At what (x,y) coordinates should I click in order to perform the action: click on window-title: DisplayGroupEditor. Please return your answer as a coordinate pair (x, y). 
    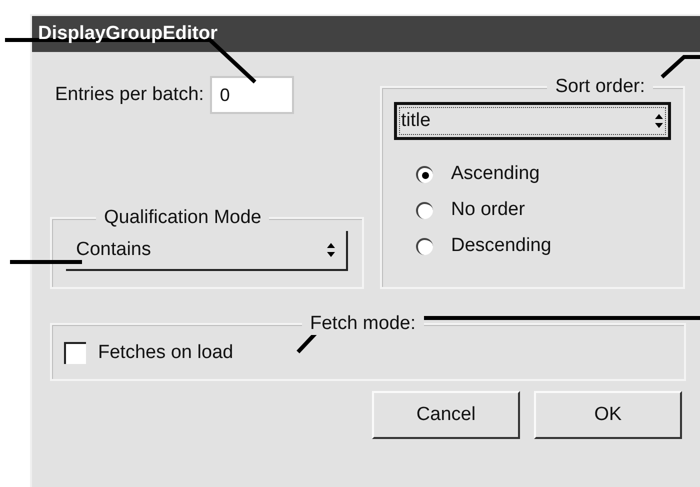
    Looking at the image, I should click on (128, 34).